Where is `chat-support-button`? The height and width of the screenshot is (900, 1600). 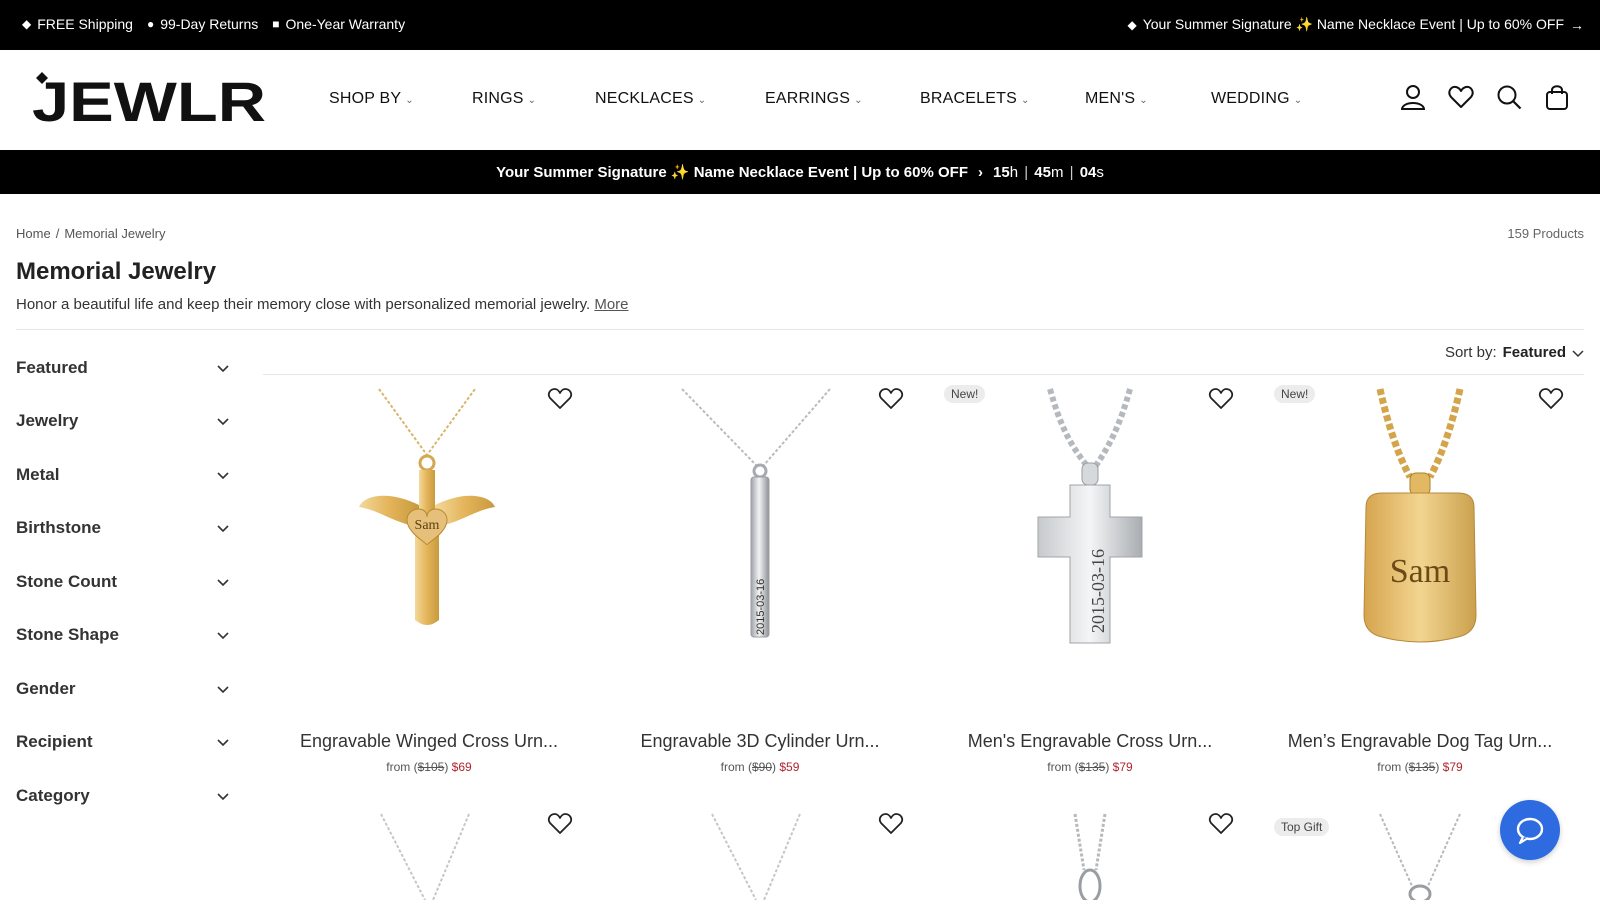 chat-support-button is located at coordinates (1530, 830).